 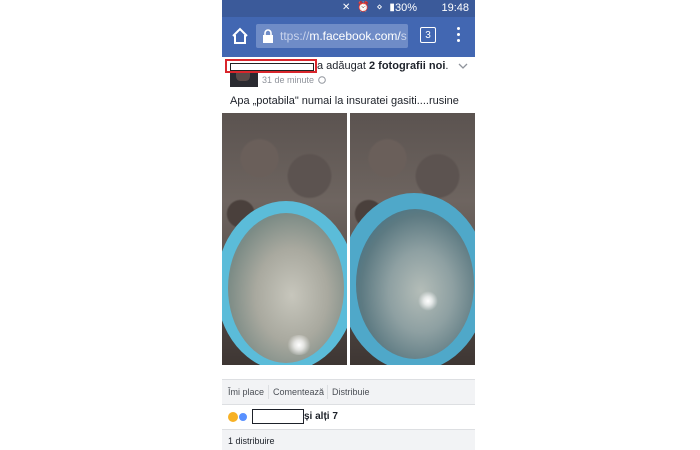 I want to click on overflow-menu-icon, so click(x=458, y=36).